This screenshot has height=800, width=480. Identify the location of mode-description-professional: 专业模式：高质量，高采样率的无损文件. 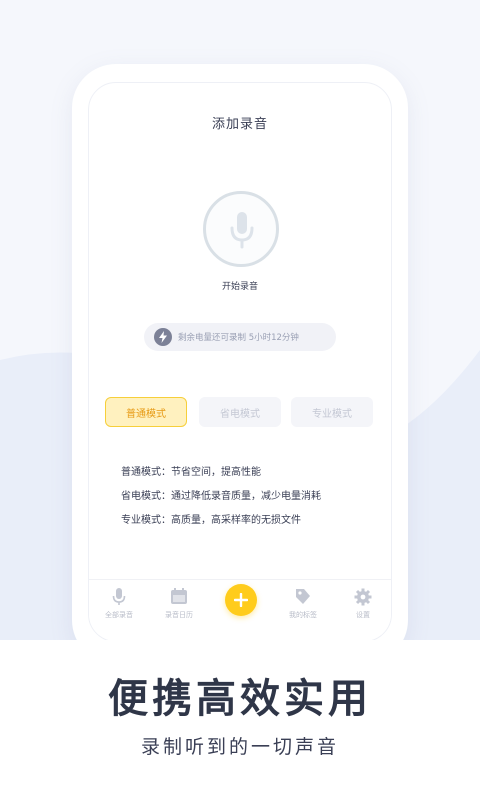
(211, 520).